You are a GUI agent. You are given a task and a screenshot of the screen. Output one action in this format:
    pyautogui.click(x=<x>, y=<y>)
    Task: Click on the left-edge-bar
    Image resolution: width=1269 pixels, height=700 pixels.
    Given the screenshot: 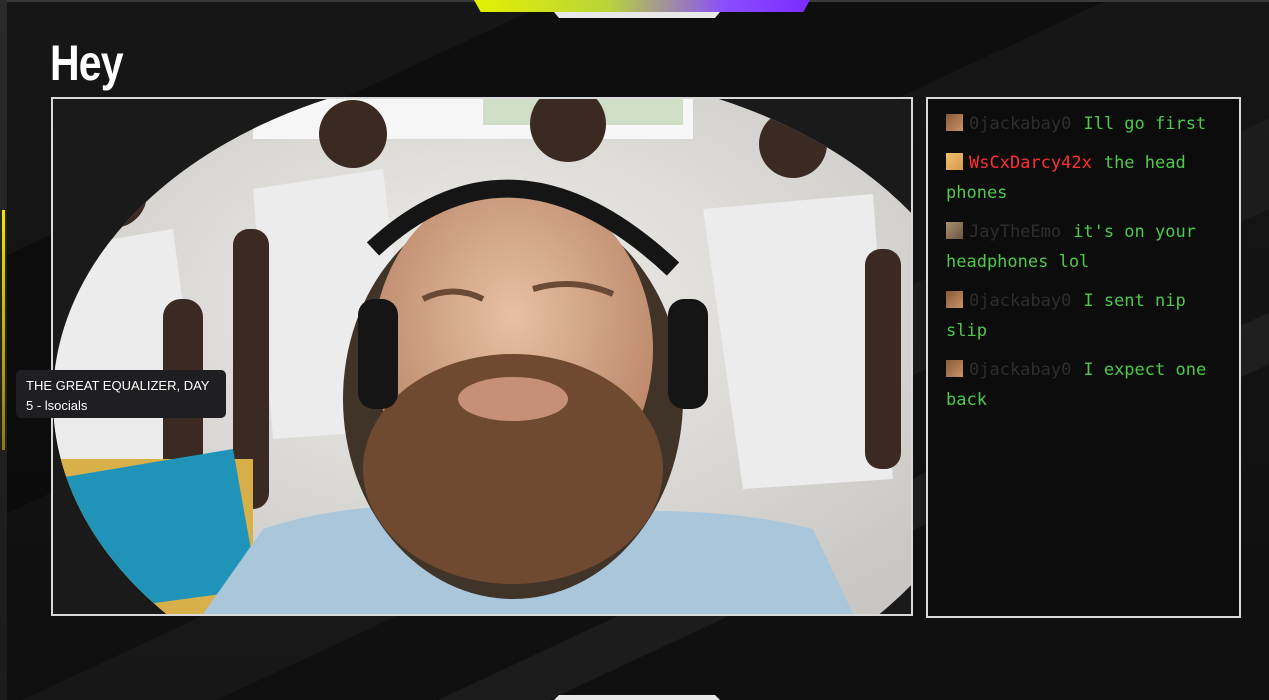 What is the action you would take?
    pyautogui.click(x=3, y=350)
    